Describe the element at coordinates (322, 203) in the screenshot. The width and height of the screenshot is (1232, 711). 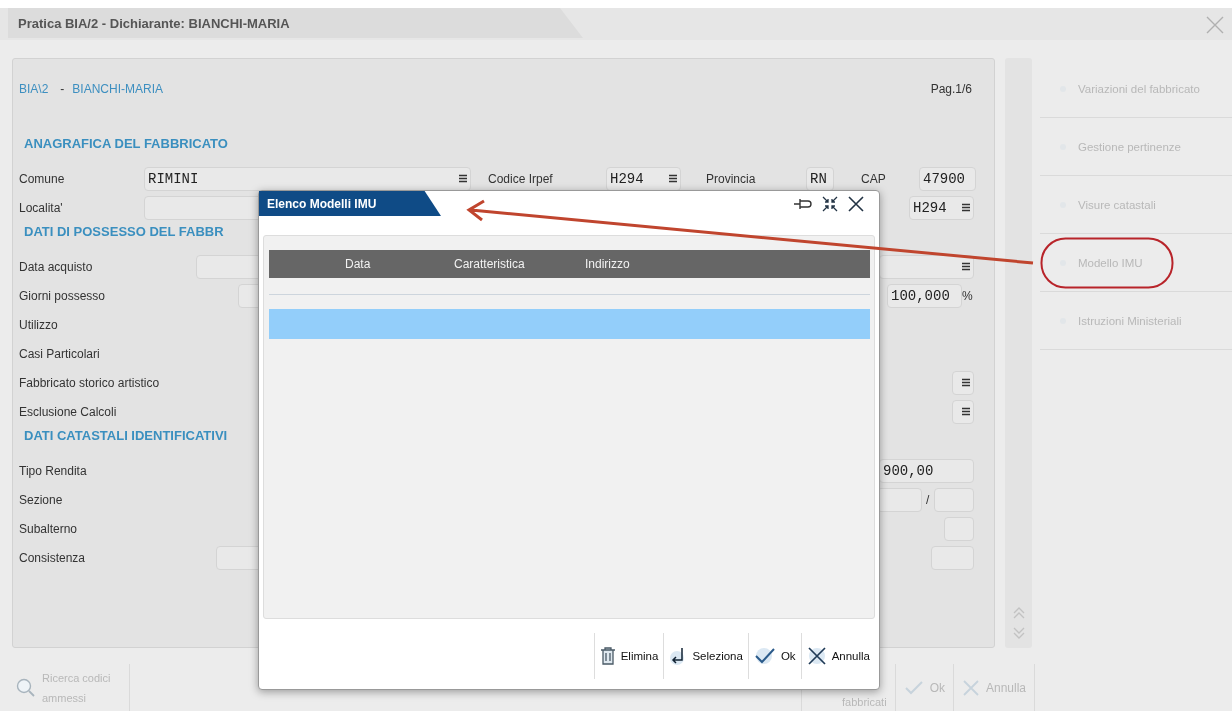
I see `dialog-title: Elenco Modelli IMU` at that location.